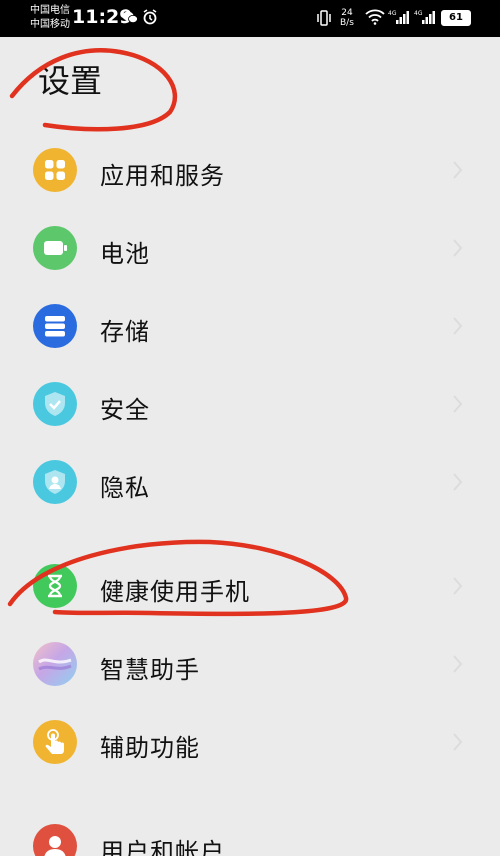 This screenshot has height=856, width=500. What do you see at coordinates (130, 17) in the screenshot?
I see `wechat-icon` at bounding box center [130, 17].